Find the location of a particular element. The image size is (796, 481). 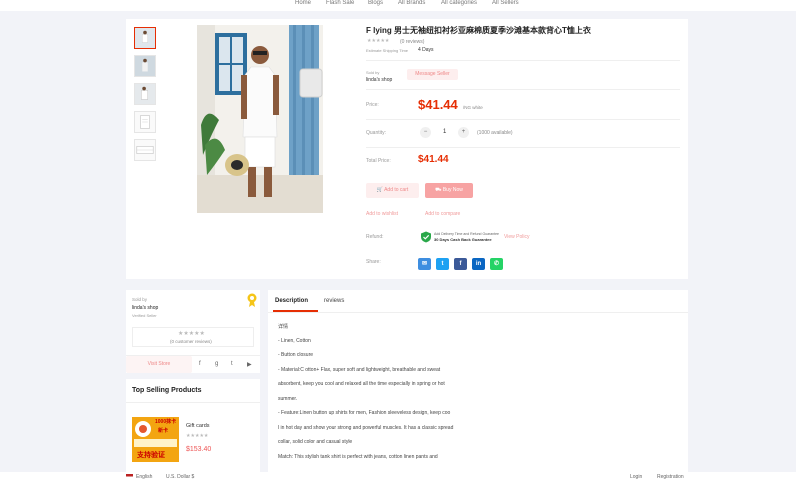

price-unit: /NG white is located at coordinates (473, 107).